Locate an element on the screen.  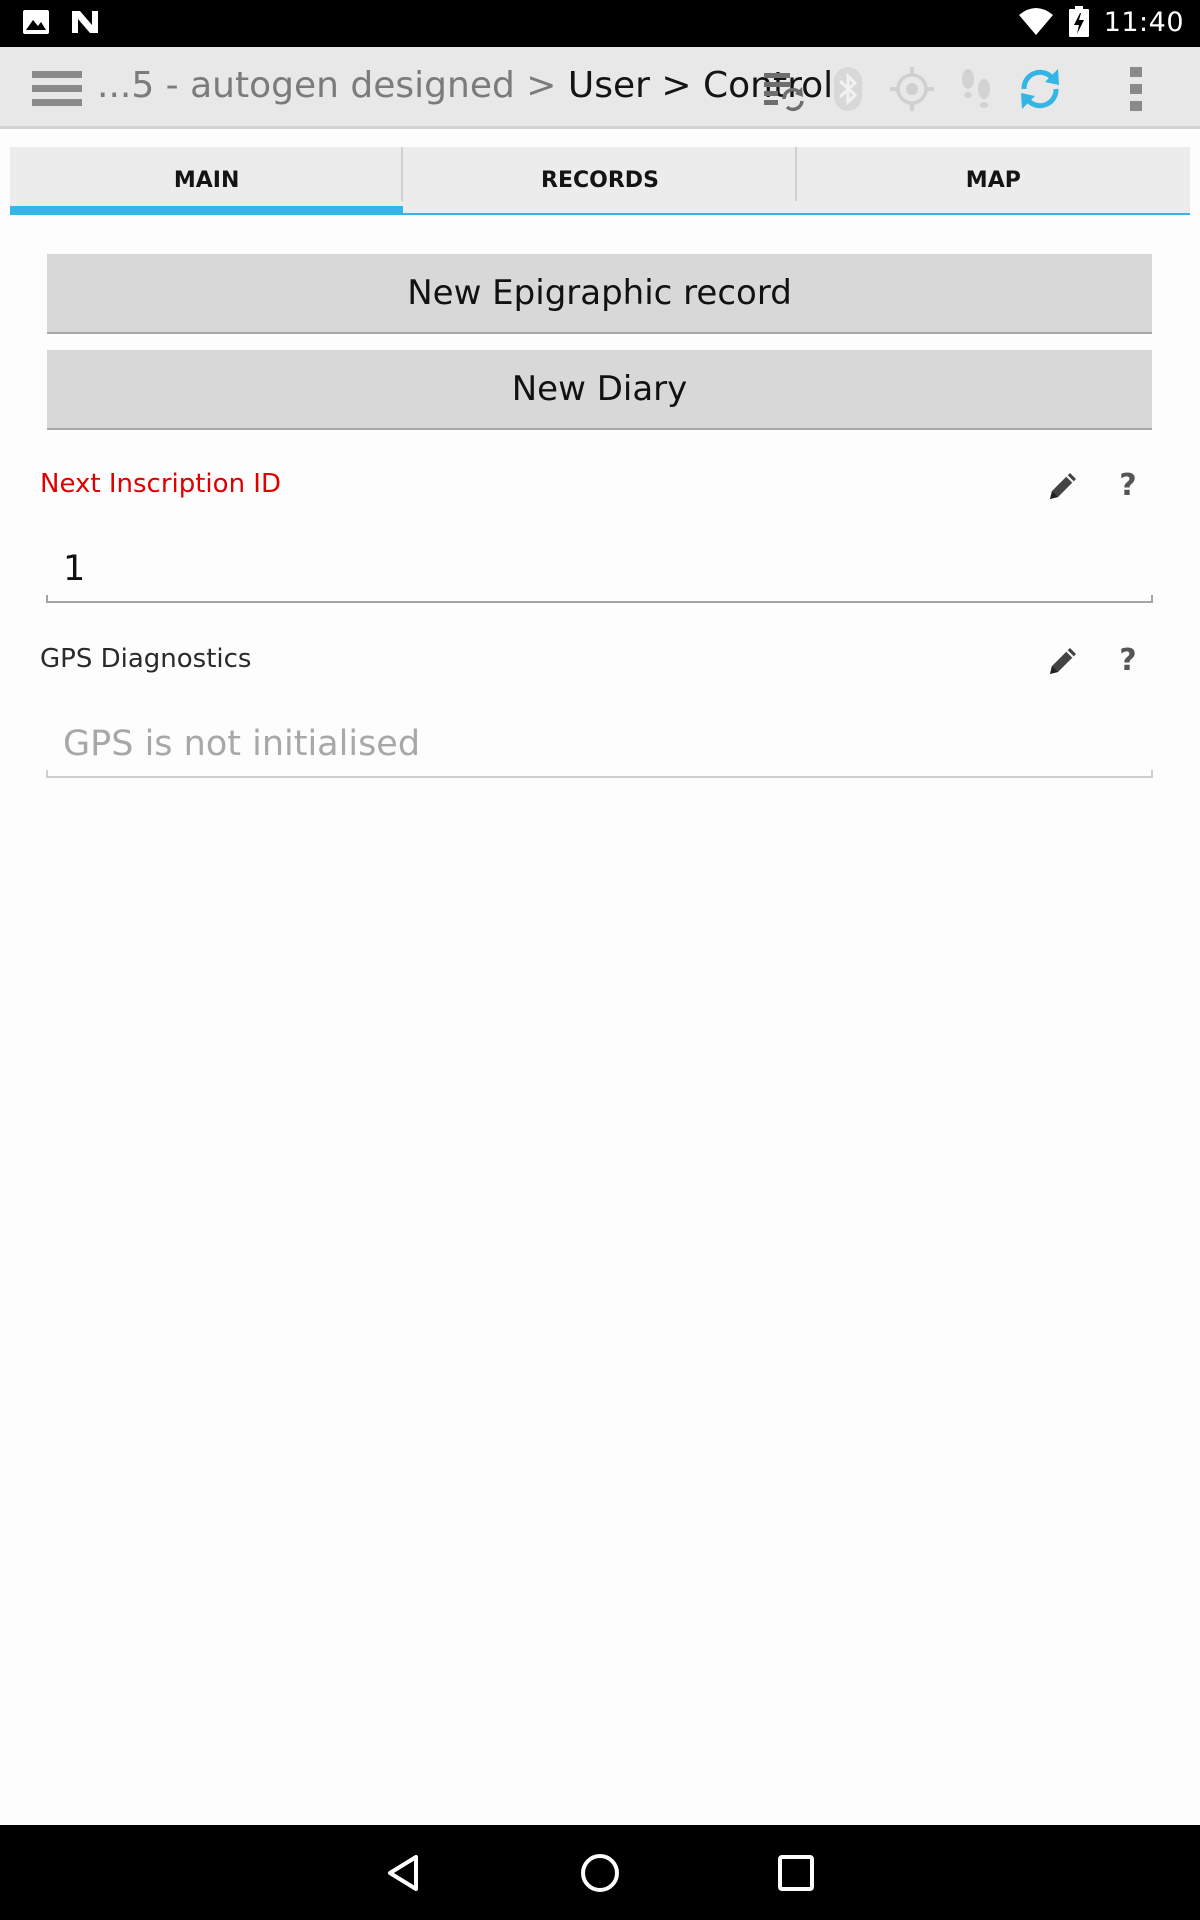
tab-main-label: MAIN is located at coordinates (206, 180).